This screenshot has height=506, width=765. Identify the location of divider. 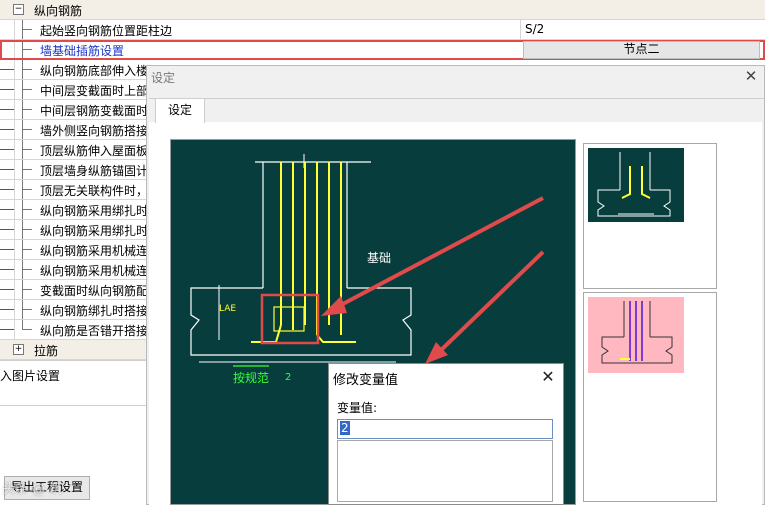
(75, 405).